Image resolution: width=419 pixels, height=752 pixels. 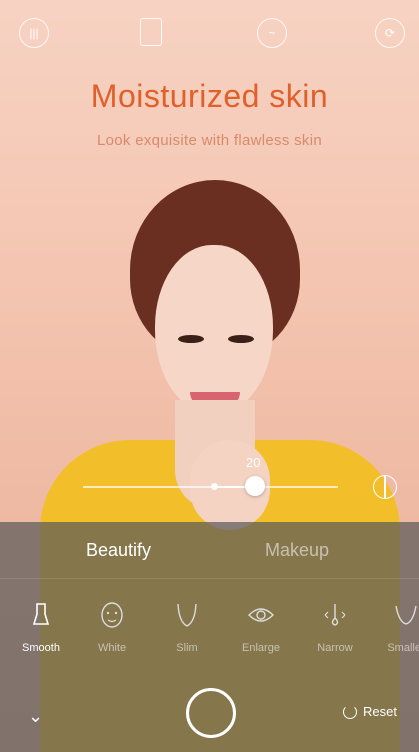 I want to click on tool-enlarge: Enlarge, so click(x=261, y=627).